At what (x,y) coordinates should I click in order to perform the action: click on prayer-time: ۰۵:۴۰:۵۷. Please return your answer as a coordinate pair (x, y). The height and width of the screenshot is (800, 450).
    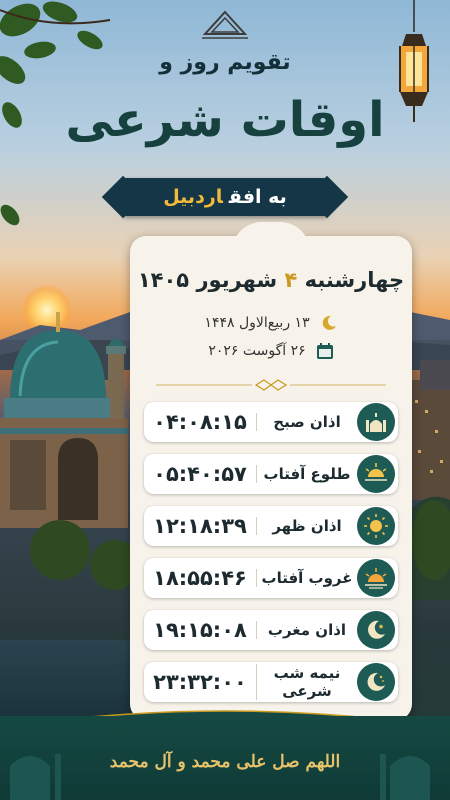
    Looking at the image, I should click on (200, 474).